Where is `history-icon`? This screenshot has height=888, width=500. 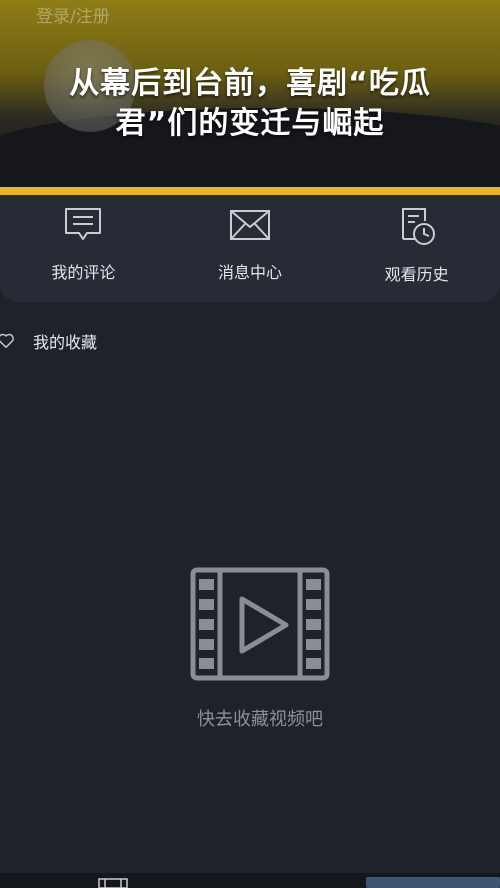
history-icon is located at coordinates (418, 226).